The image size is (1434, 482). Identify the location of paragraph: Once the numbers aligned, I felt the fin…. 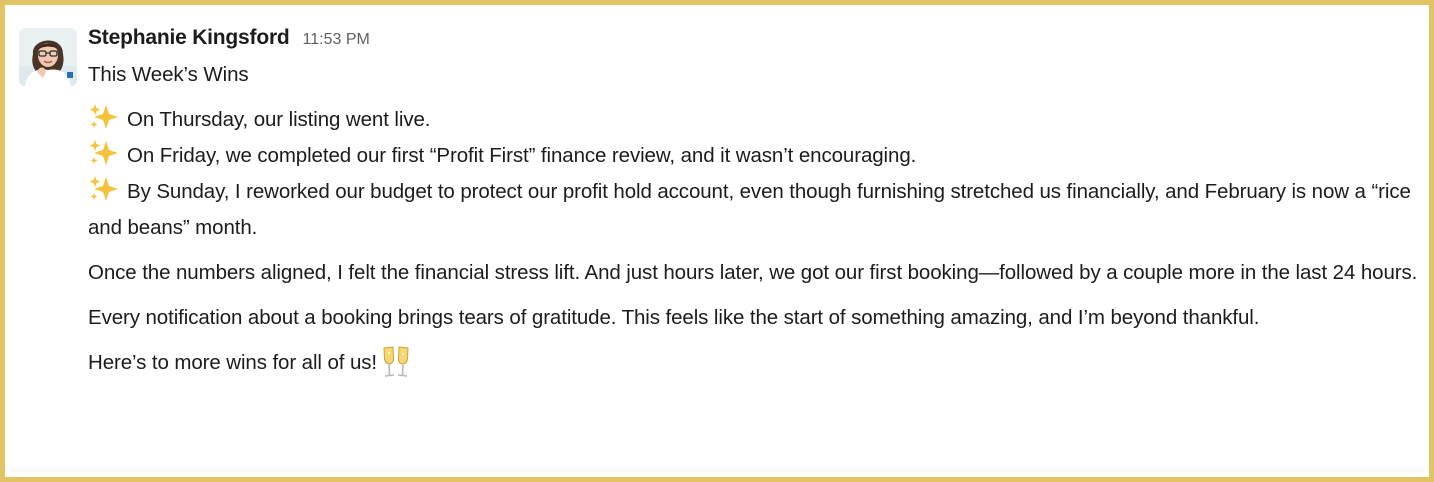
(753, 272).